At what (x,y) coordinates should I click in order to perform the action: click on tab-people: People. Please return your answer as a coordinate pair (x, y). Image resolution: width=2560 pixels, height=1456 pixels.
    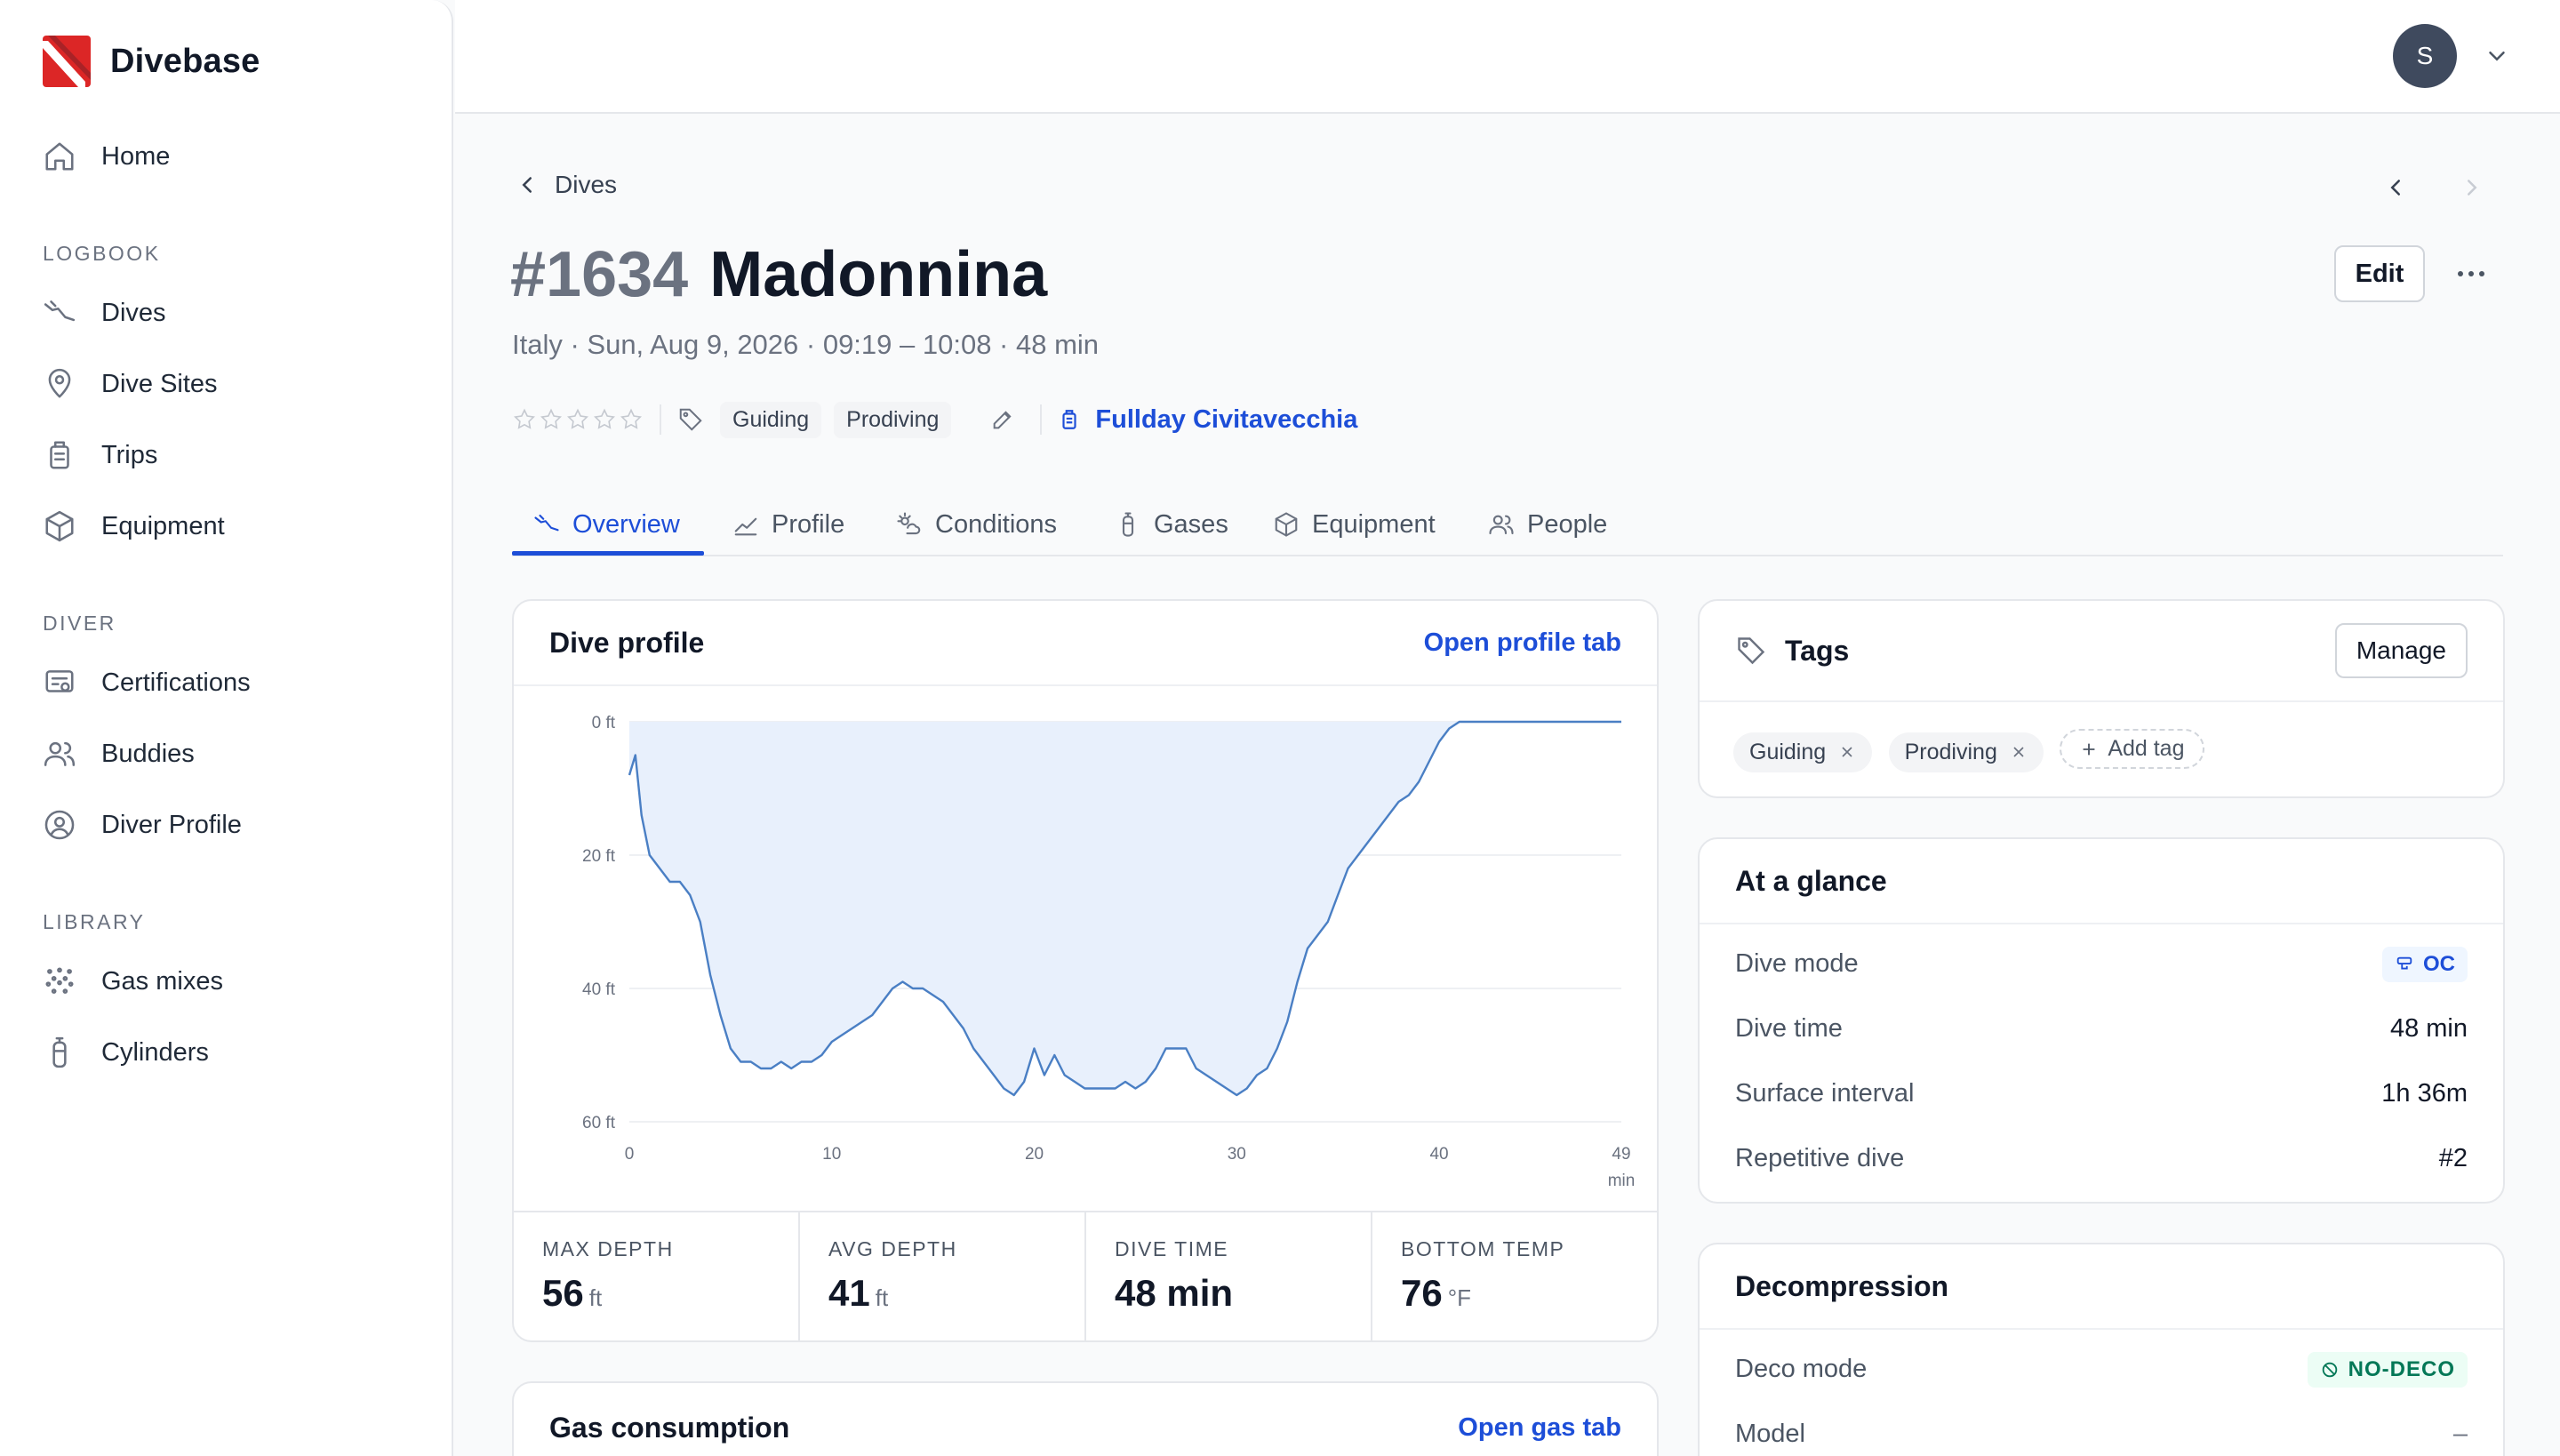
    Looking at the image, I should click on (1547, 524).